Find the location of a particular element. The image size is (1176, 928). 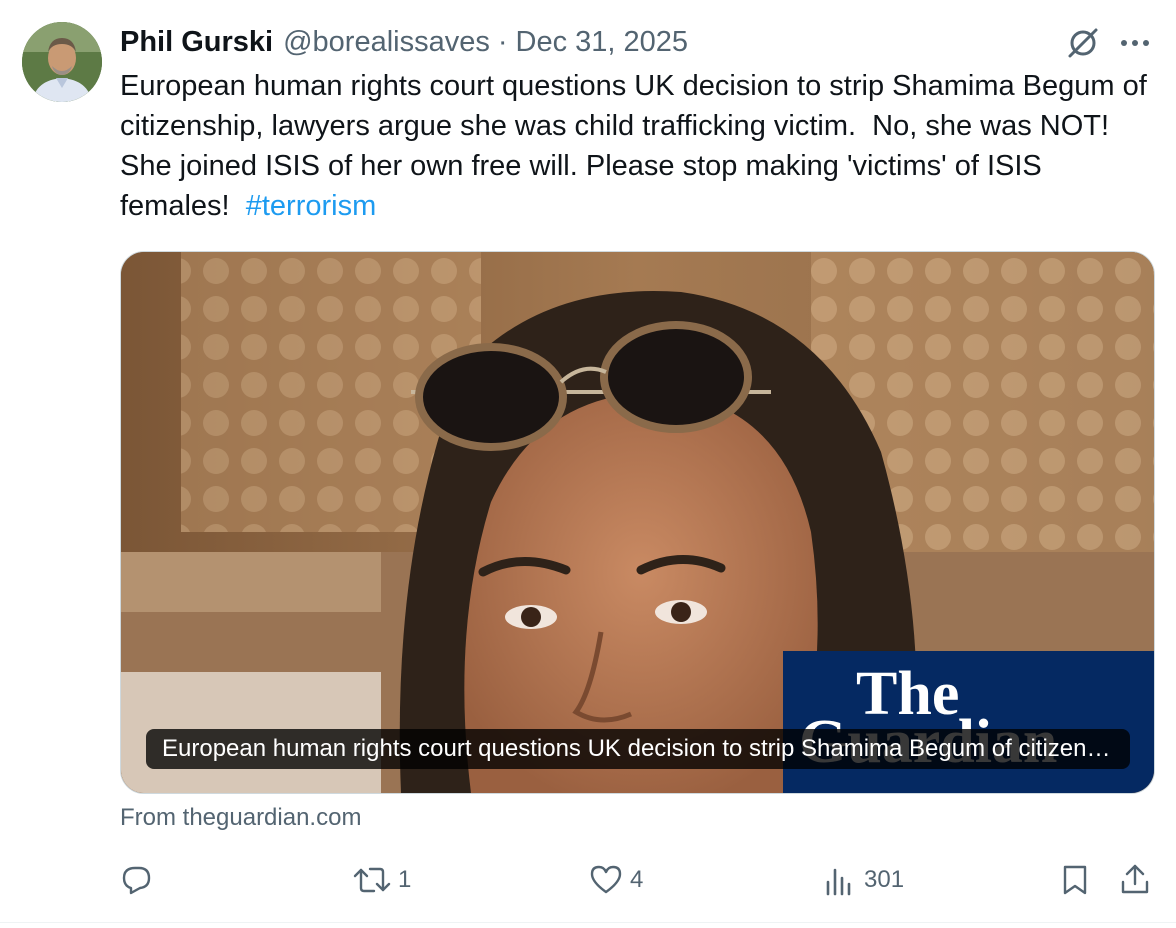

share-button is located at coordinates (1135, 880).